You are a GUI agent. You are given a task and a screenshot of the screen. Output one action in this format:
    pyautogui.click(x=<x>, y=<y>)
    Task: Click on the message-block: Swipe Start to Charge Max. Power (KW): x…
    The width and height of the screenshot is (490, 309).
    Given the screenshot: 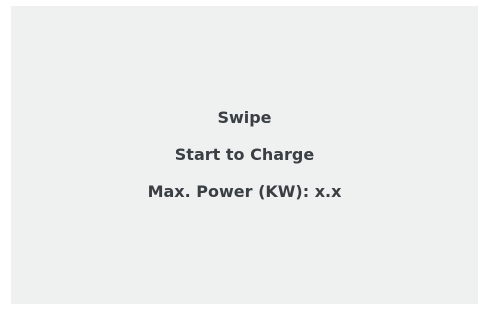 What is the action you would take?
    pyautogui.click(x=245, y=154)
    